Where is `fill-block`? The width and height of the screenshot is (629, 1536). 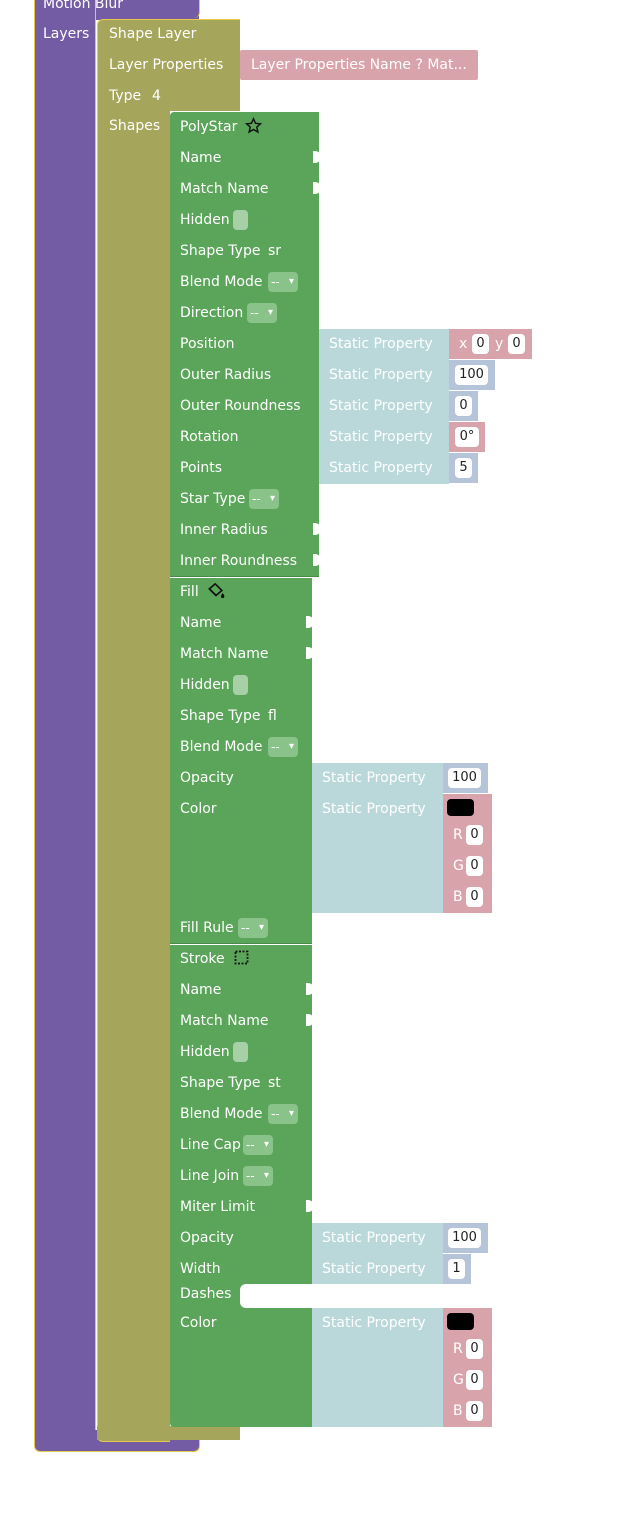
fill-block is located at coordinates (241, 761).